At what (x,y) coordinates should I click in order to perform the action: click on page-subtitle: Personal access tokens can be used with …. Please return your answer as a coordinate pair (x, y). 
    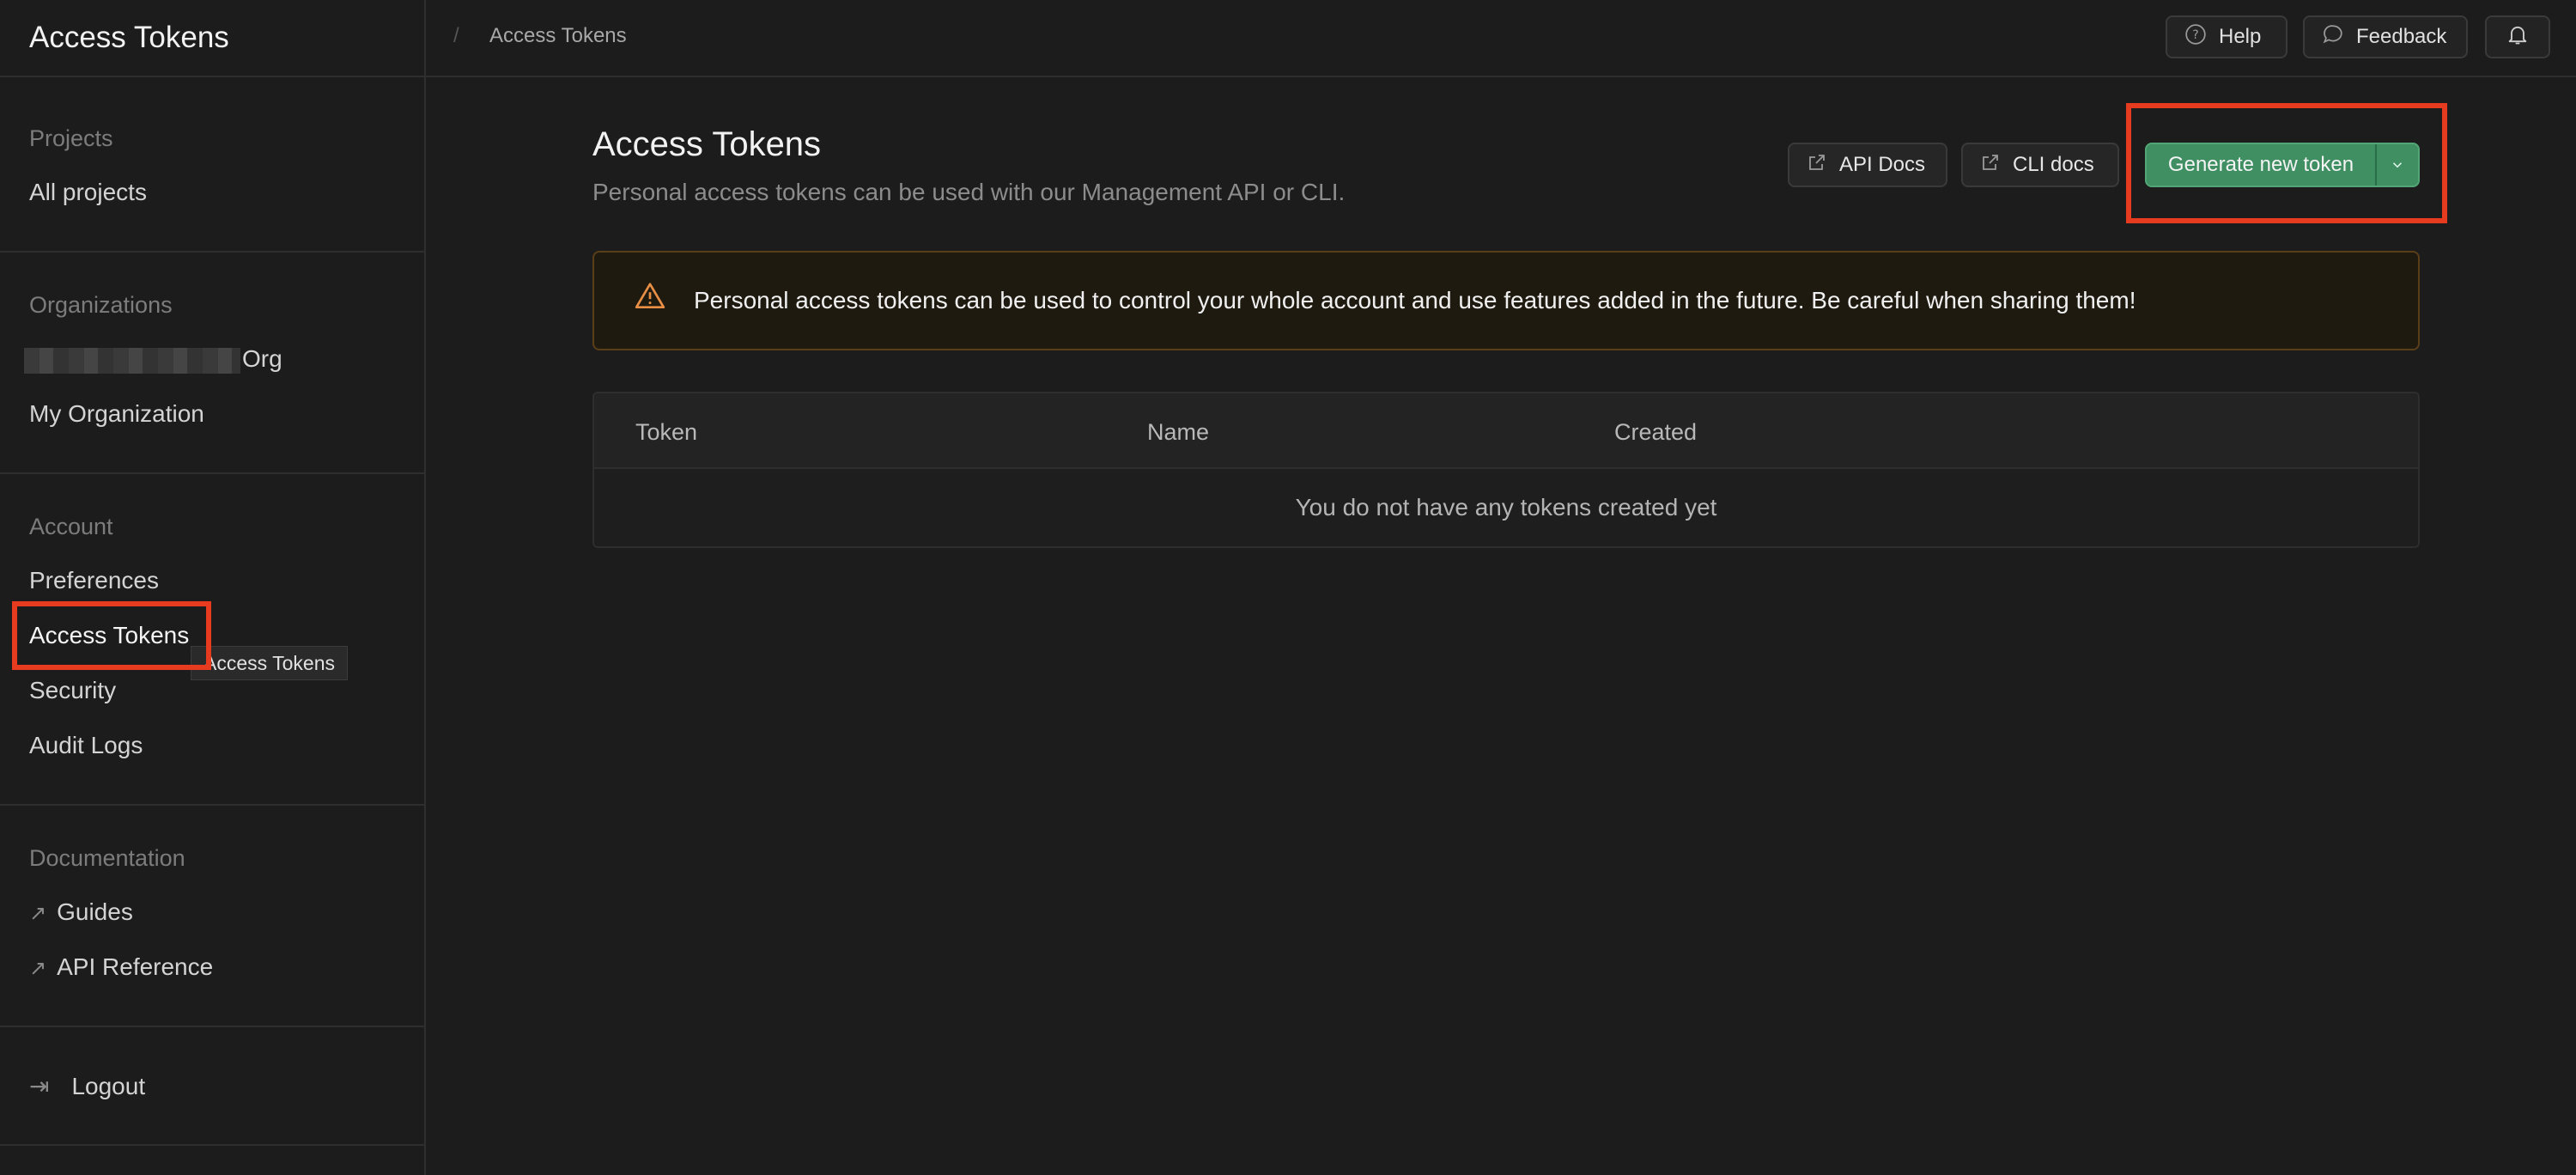
    Looking at the image, I should click on (969, 192).